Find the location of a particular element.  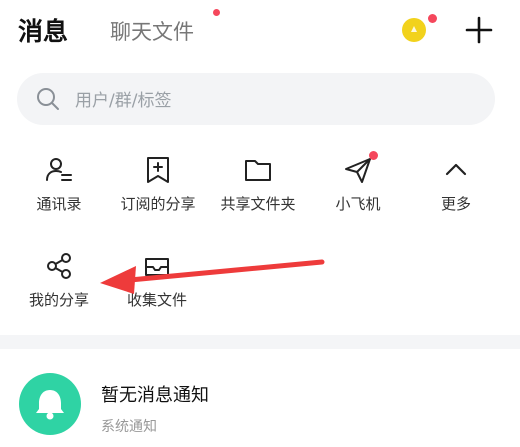

paper-plane-icon is located at coordinates (358, 170).